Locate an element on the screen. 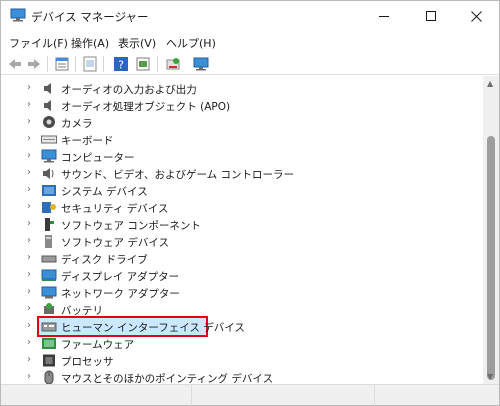 Image resolution: width=500 pixels, height=406 pixels. scrollbar-thumb is located at coordinates (491, 258).